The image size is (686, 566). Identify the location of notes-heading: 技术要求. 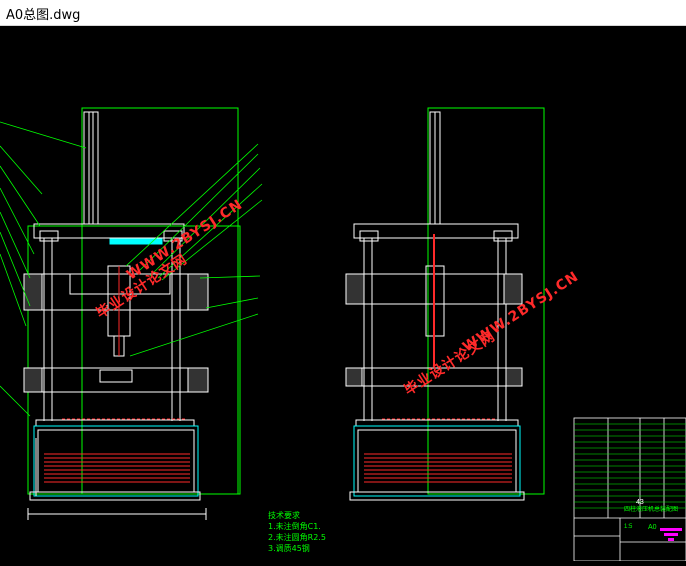
(284, 515).